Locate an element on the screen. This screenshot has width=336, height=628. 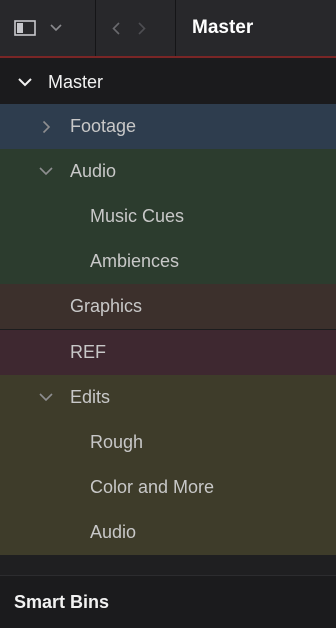
bin-label: Ambiences is located at coordinates (135, 261).